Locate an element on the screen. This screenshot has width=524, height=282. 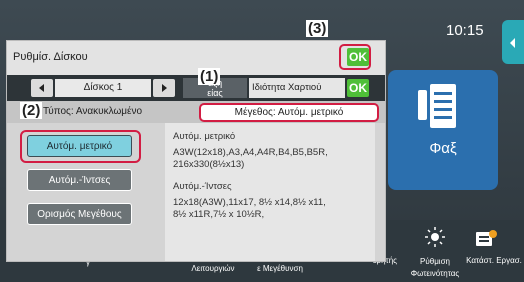
callout-2: (2) is located at coordinates (31, 110).